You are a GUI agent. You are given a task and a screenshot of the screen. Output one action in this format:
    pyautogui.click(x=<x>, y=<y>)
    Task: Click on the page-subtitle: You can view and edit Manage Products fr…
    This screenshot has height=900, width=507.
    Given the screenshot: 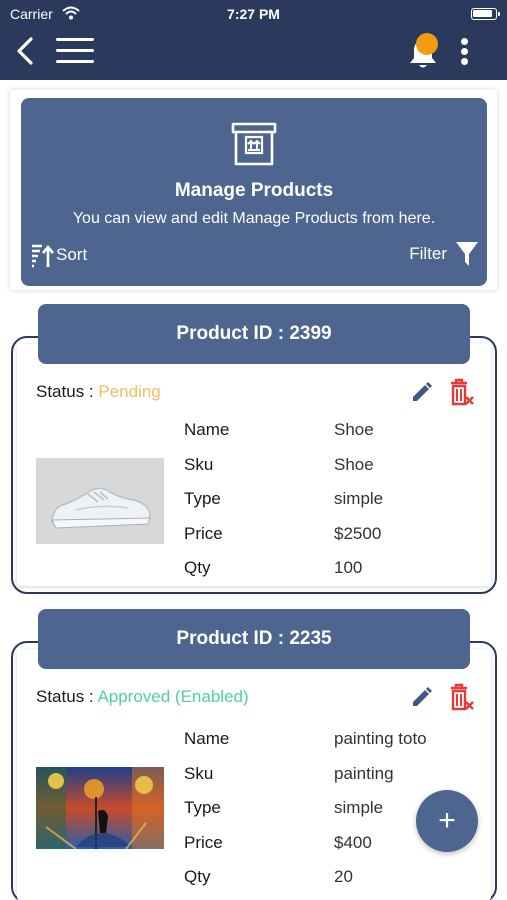 What is the action you would take?
    pyautogui.click(x=254, y=218)
    